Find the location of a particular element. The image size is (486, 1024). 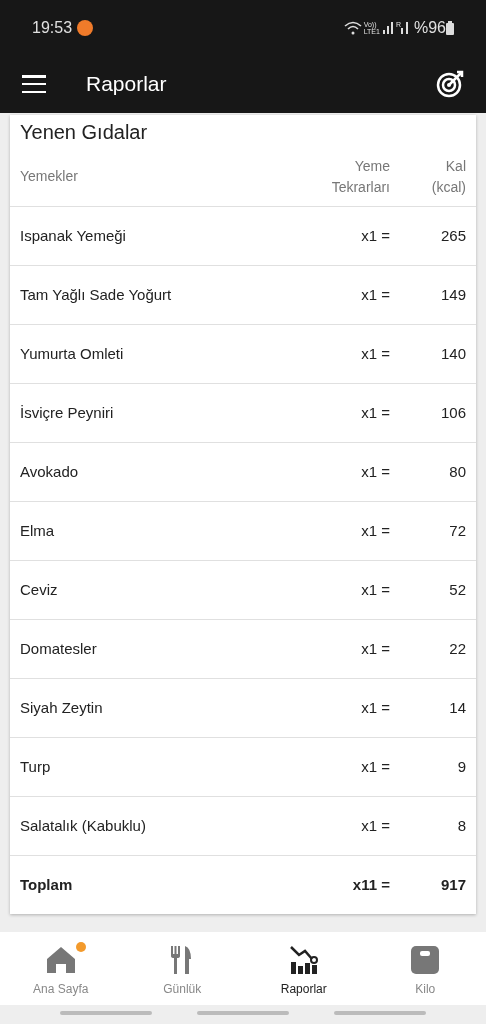

table-cell-text: Salatalık (Kabuklu) is located at coordinates (83, 825).